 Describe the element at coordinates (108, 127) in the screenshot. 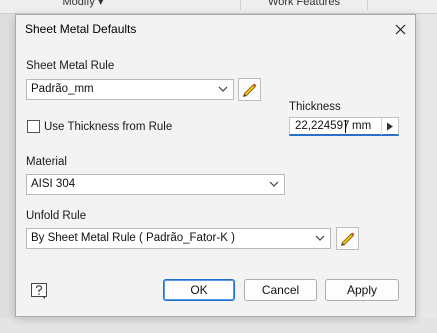

I see `use-thickness-label: Use Thickness from Rule` at that location.